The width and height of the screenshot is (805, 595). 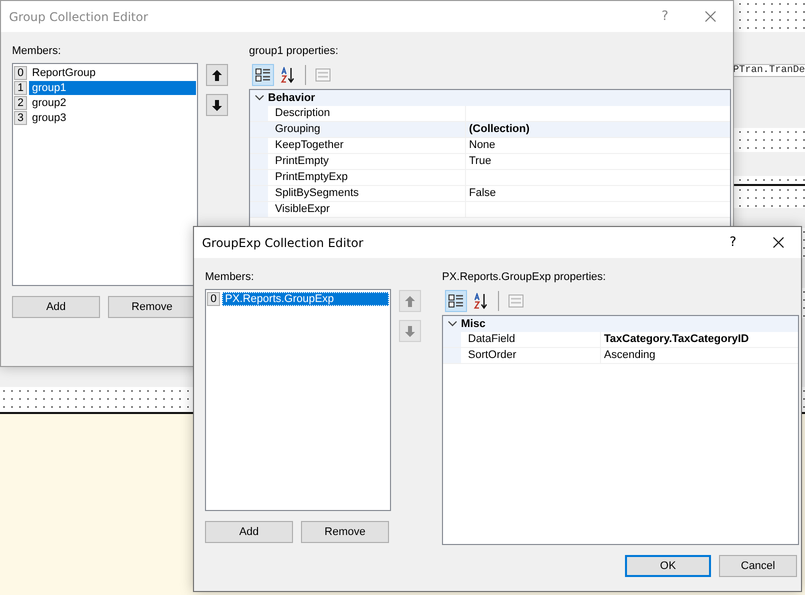 What do you see at coordinates (283, 243) in the screenshot?
I see `window-title: GroupExp Collection Editor` at bounding box center [283, 243].